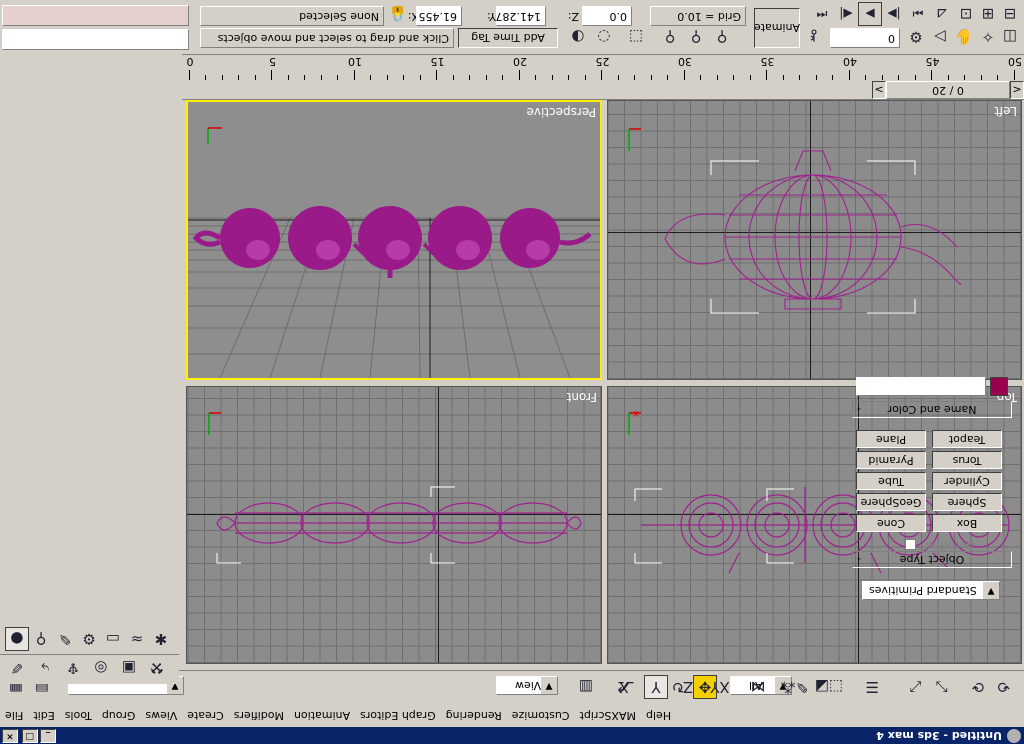  I want to click on modify-tab-icon: ⤷, so click(45, 668).